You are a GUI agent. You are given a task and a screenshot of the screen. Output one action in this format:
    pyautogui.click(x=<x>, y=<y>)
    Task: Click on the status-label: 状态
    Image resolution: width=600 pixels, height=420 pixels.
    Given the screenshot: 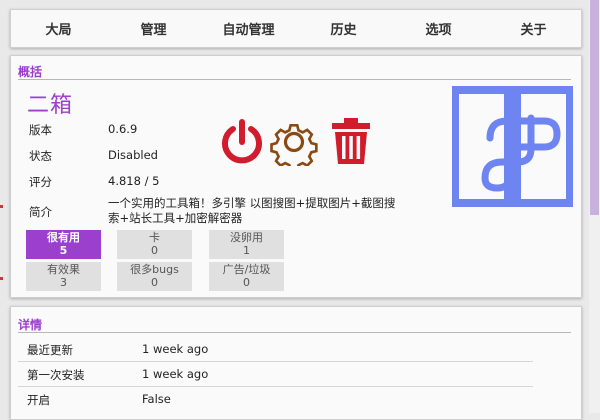 What is the action you would take?
    pyautogui.click(x=40, y=156)
    